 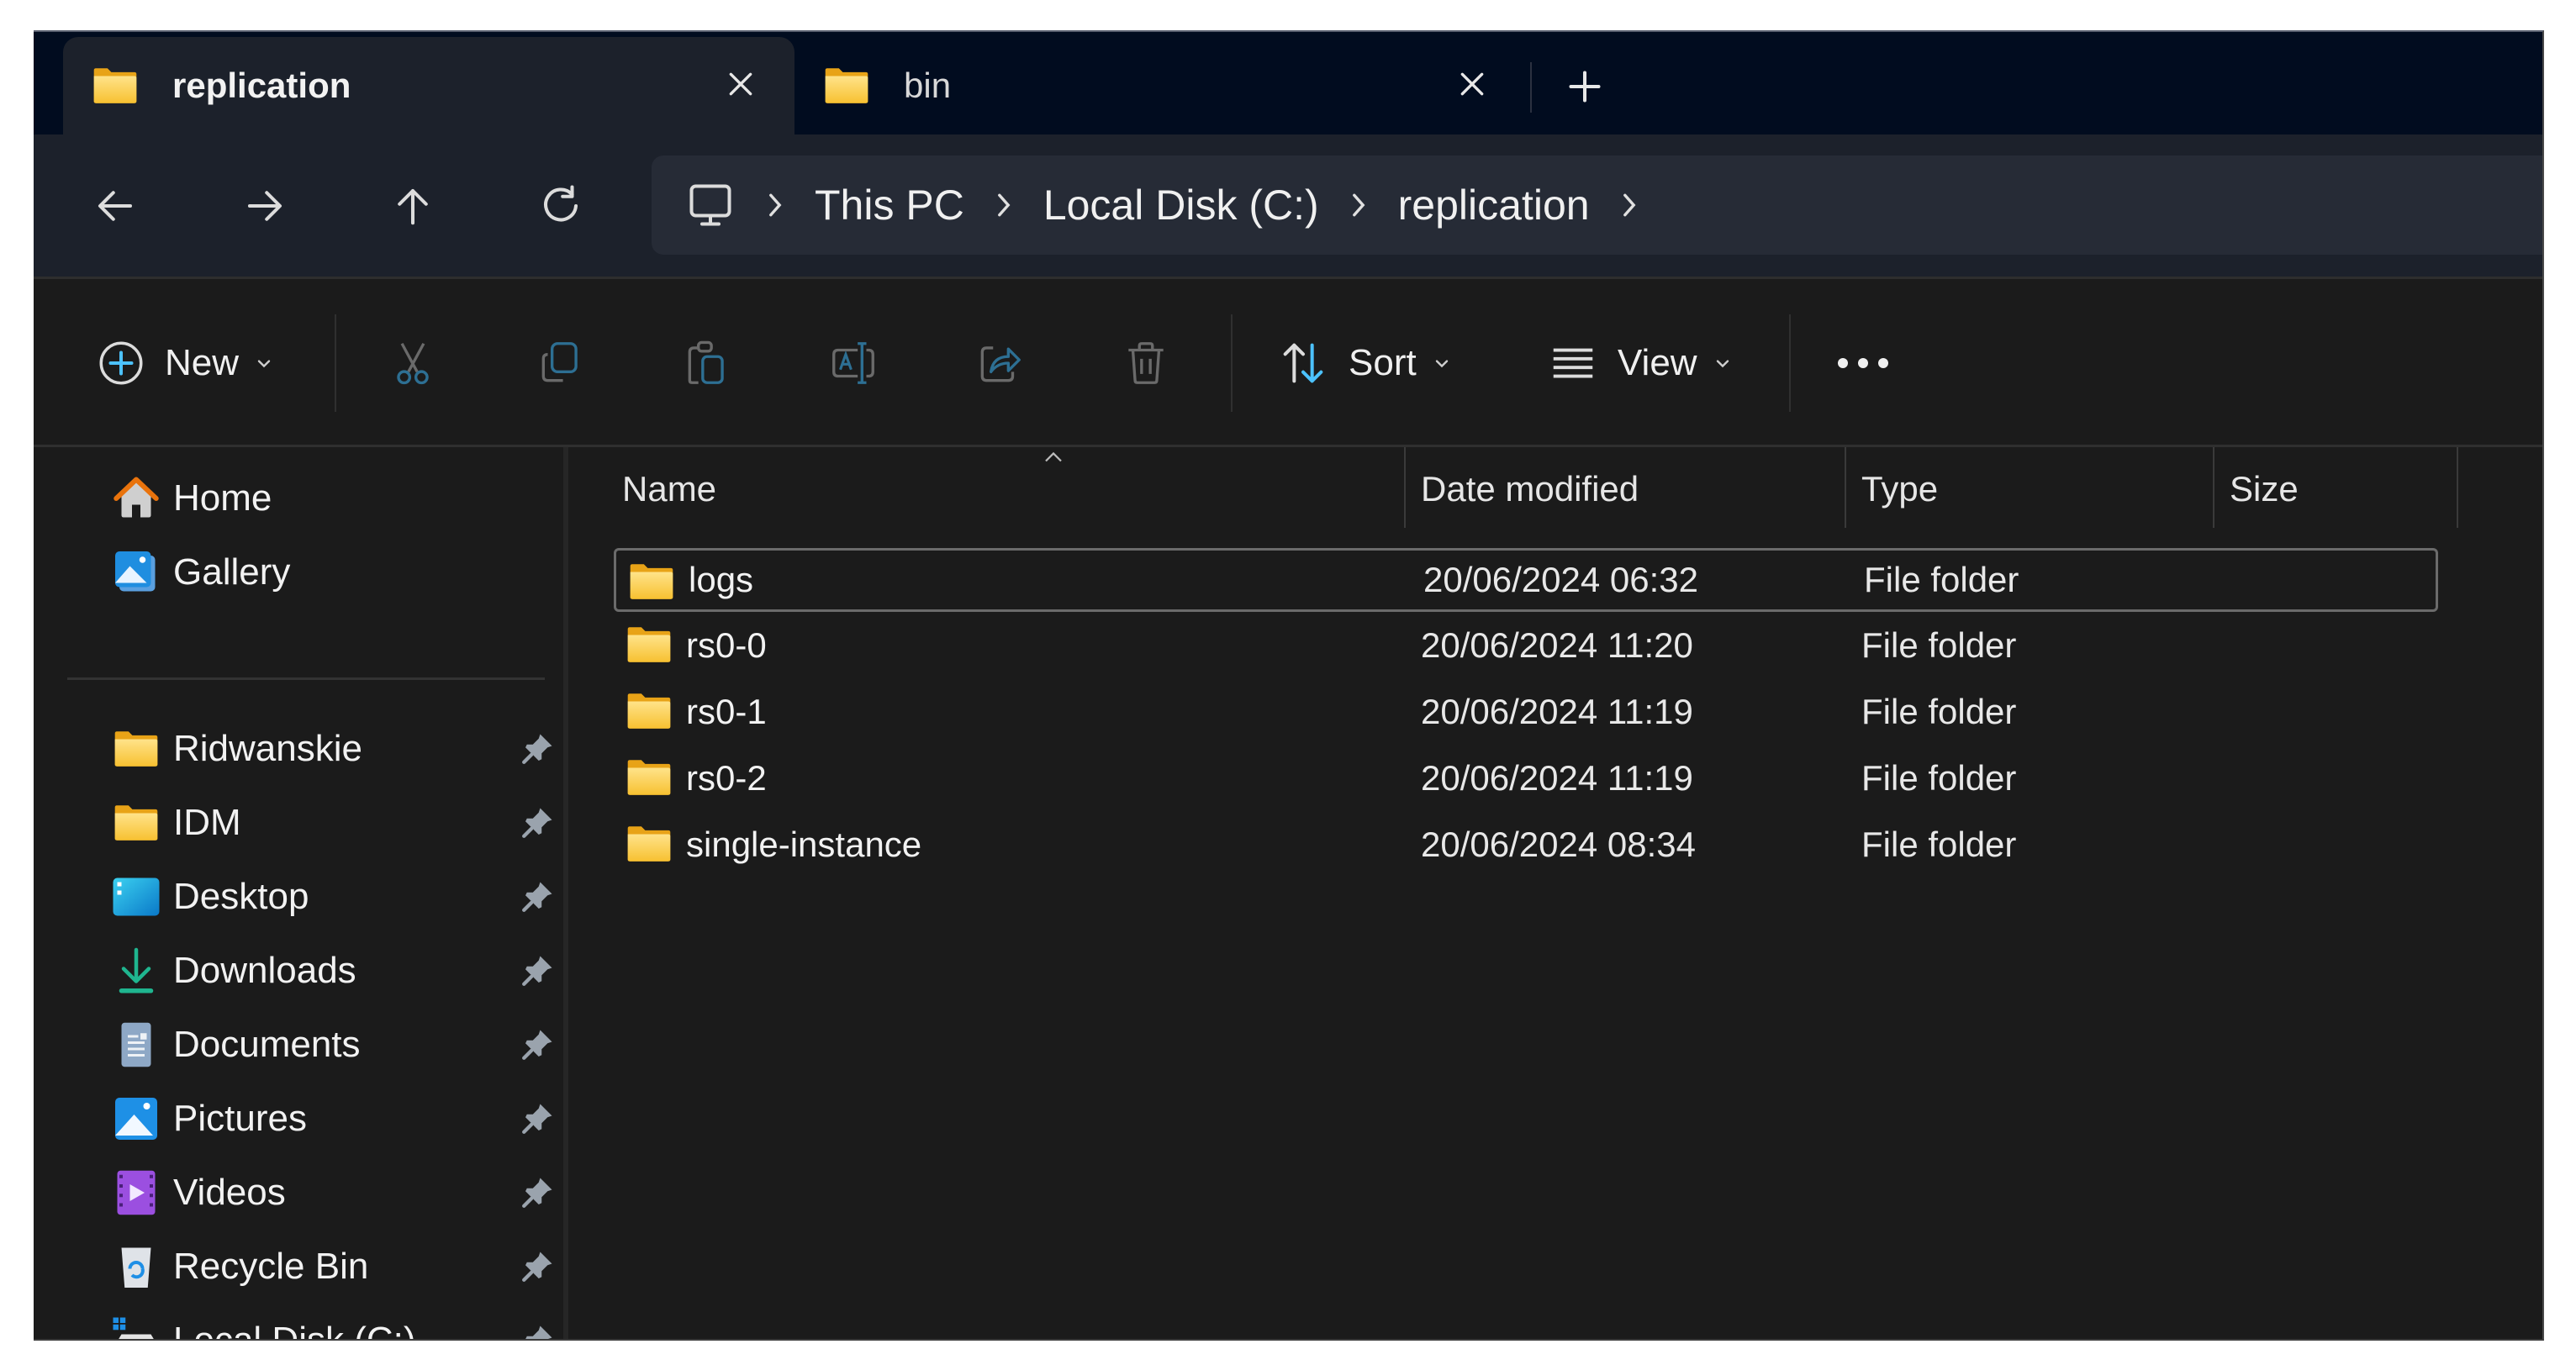 I want to click on column-header-name: Name, so click(x=669, y=489).